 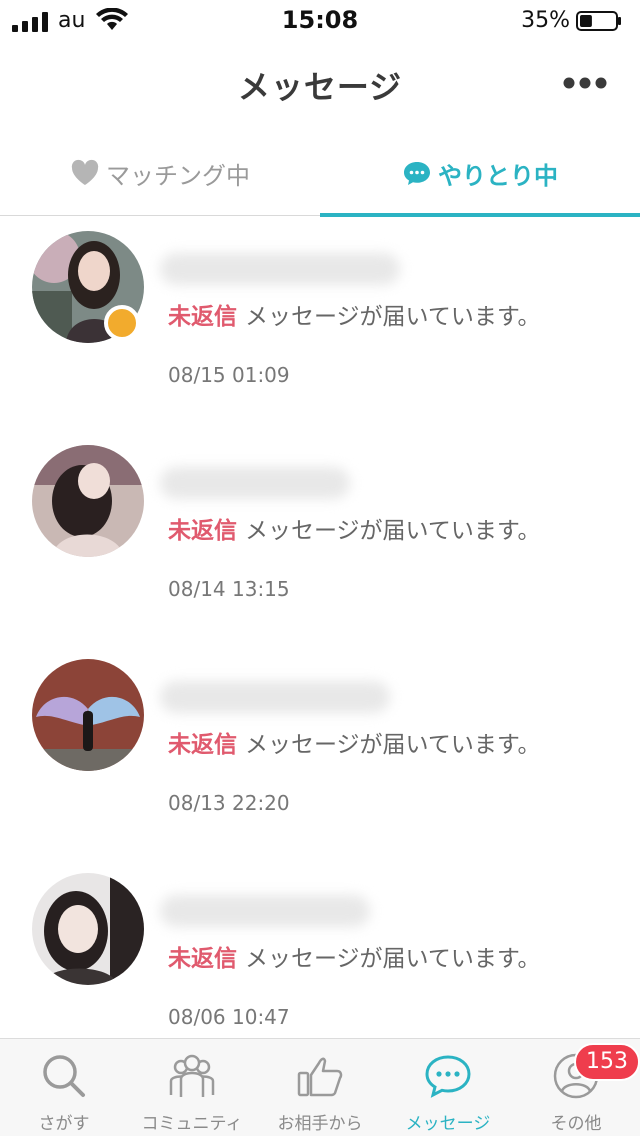 I want to click on tabbar-label: その他, so click(x=576, y=1124).